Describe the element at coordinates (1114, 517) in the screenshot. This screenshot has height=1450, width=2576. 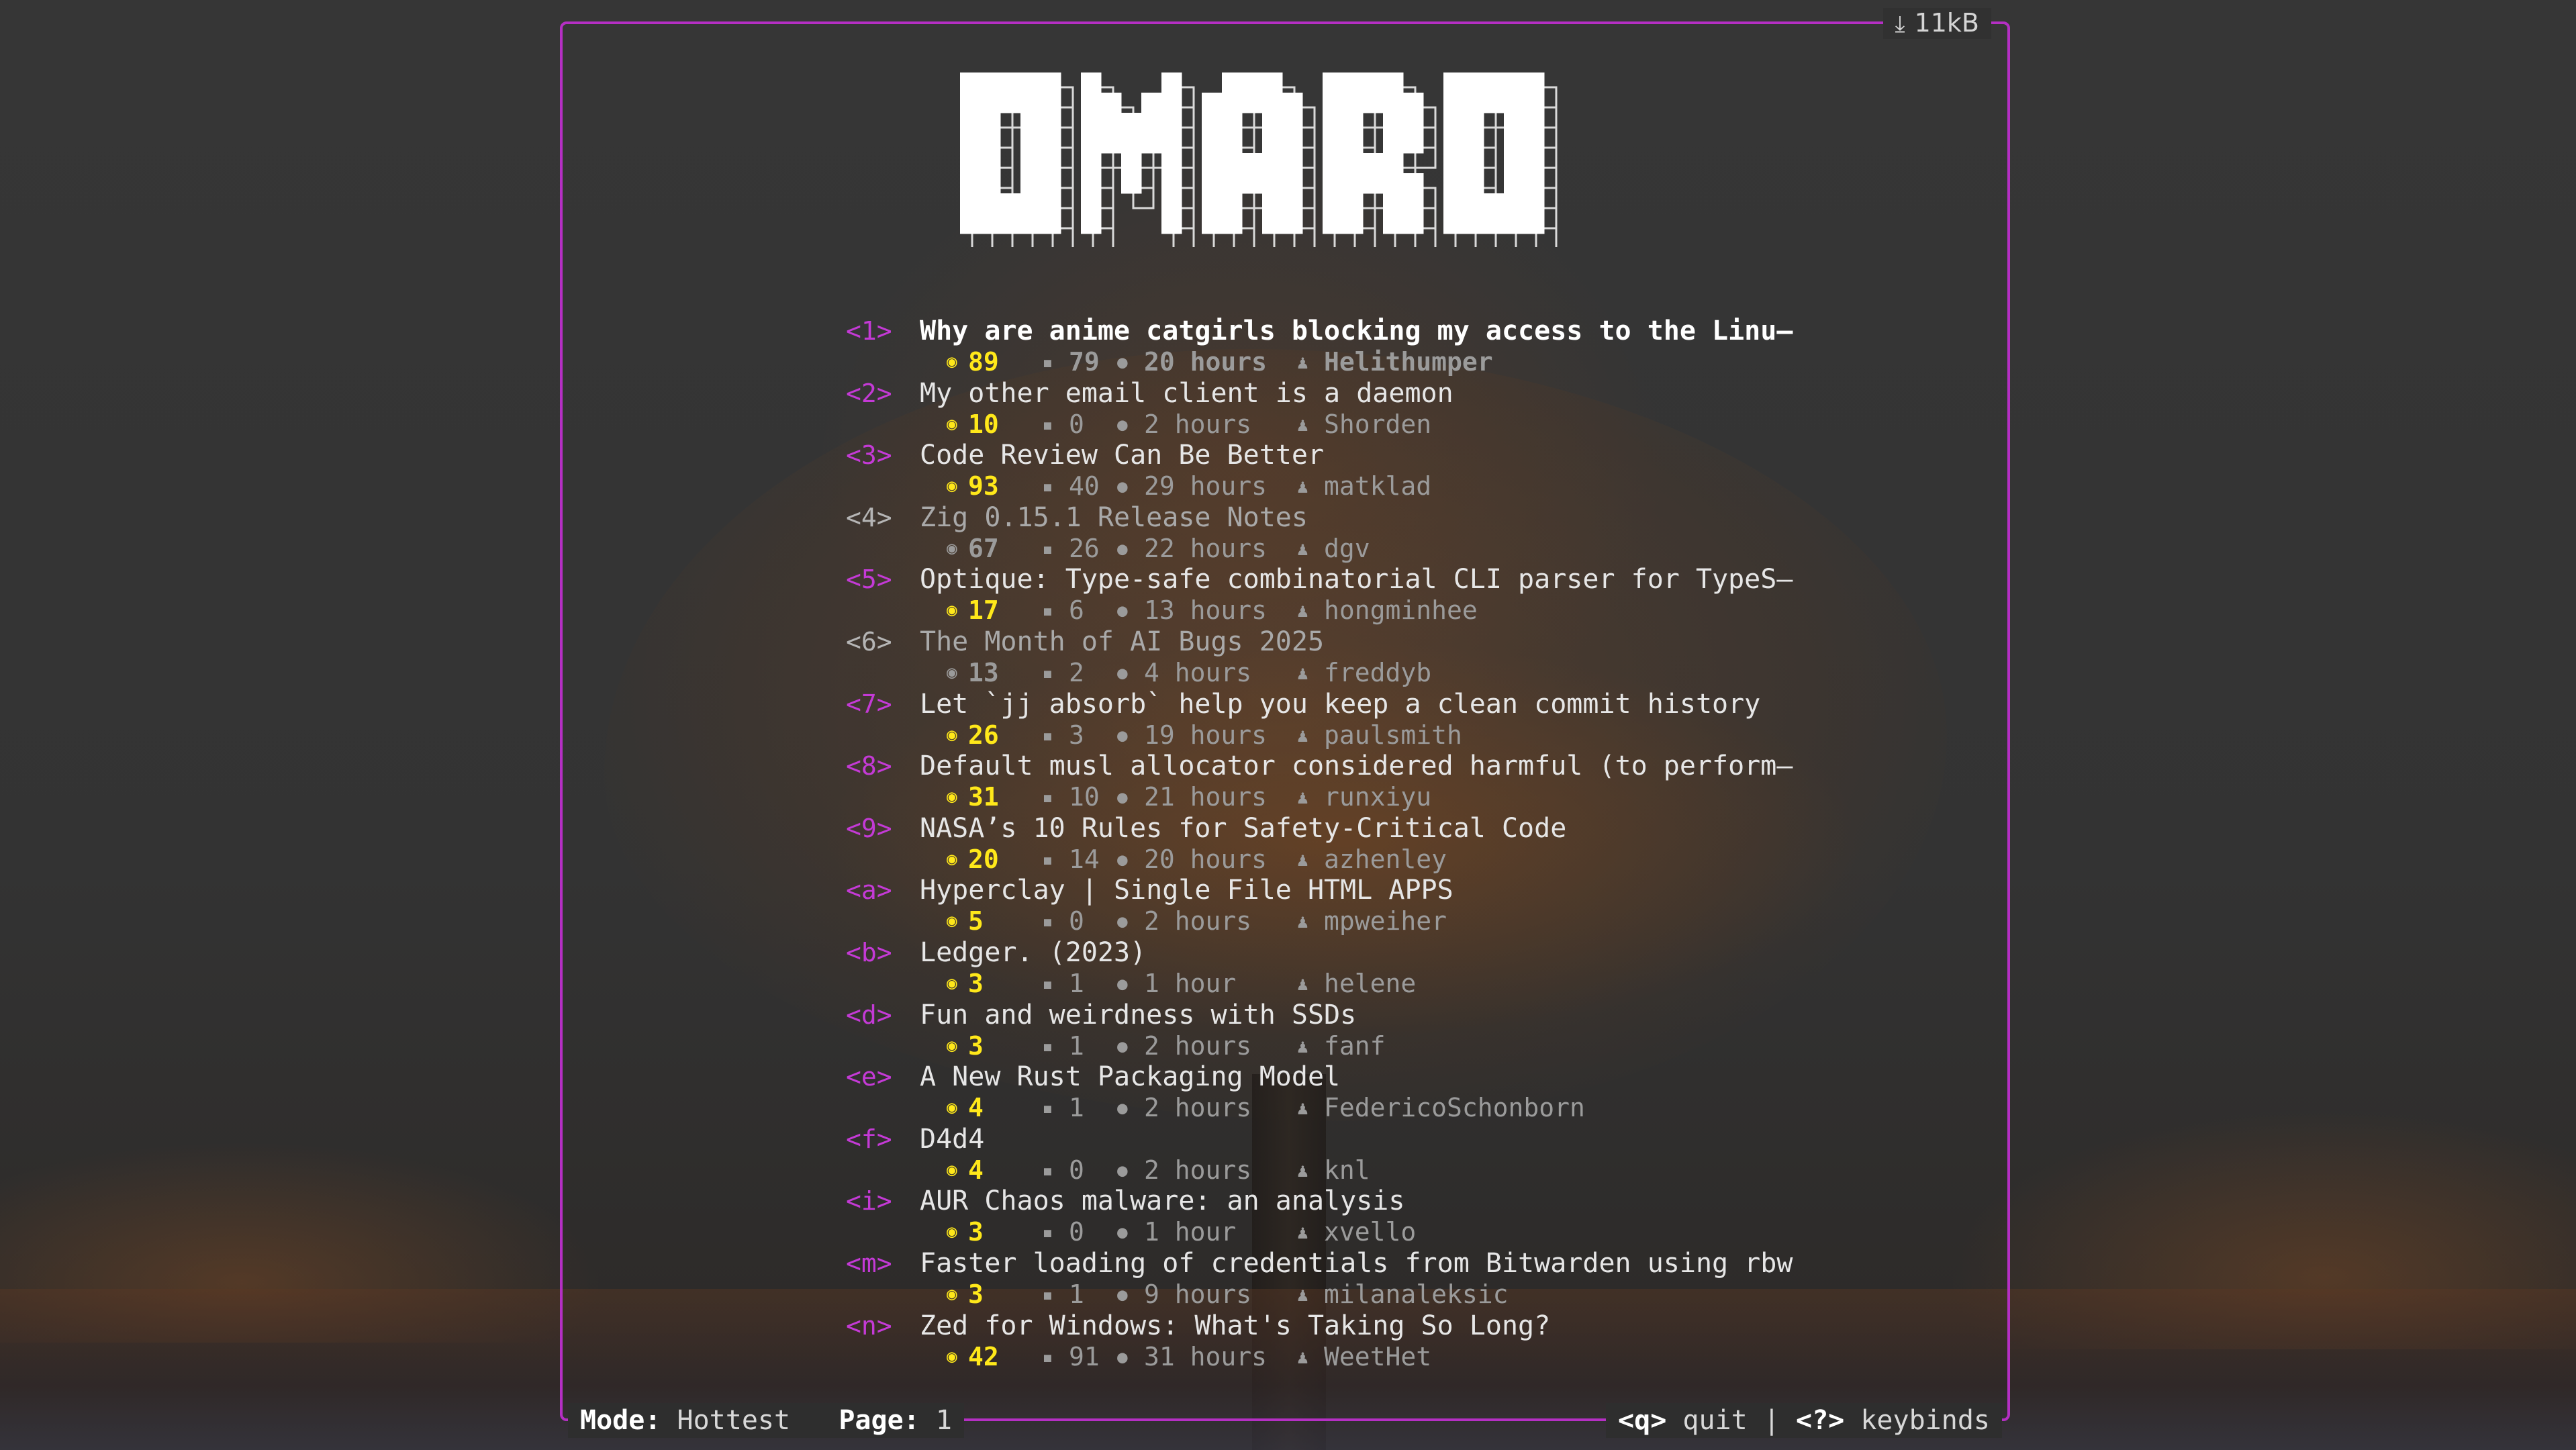
I see `story-title: Zig 0.15.1 Release Notes` at that location.